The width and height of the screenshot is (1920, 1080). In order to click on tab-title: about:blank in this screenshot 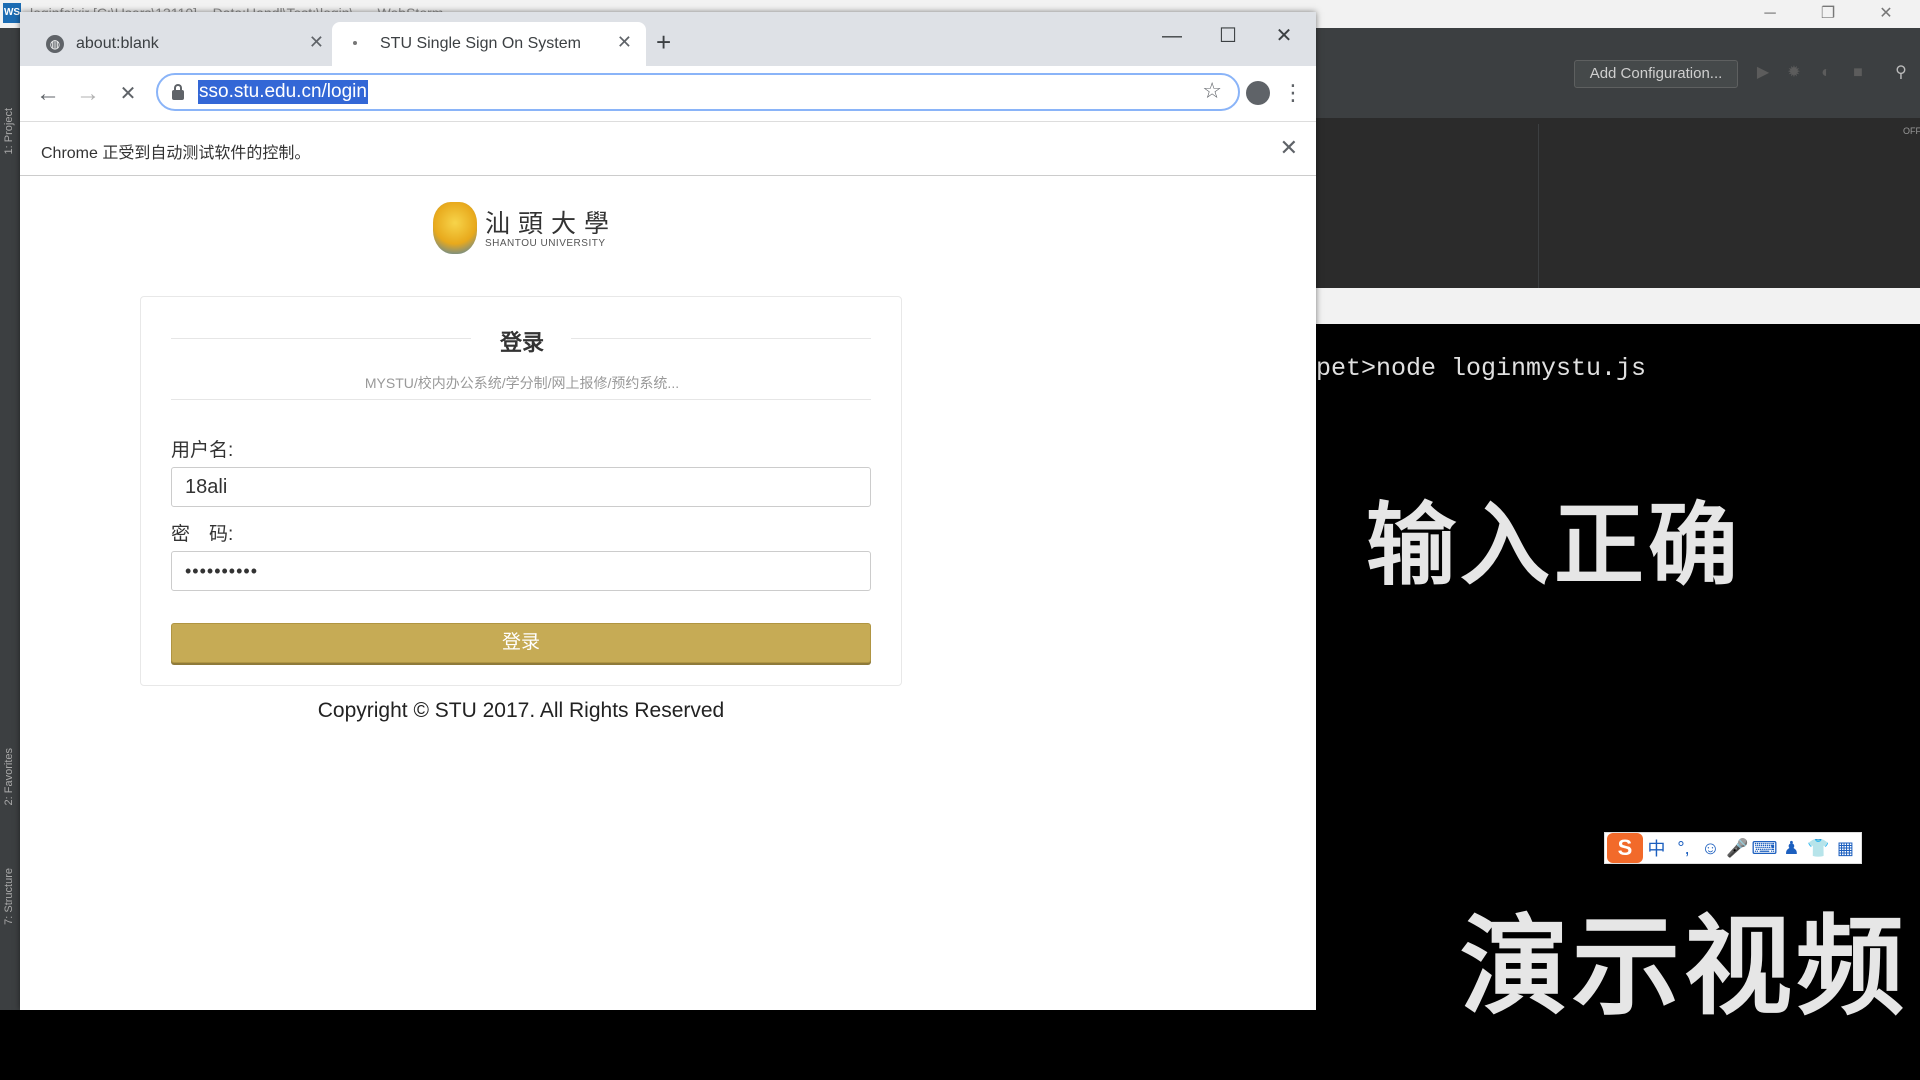, I will do `click(117, 43)`.